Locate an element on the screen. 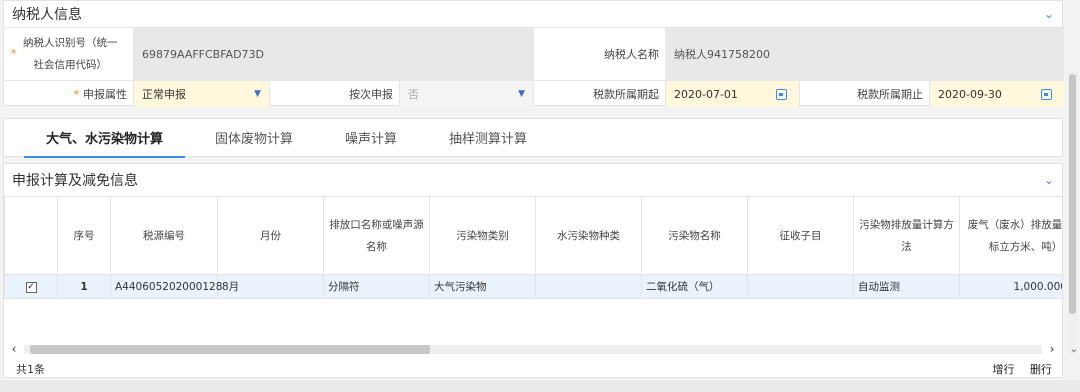  scroll-track is located at coordinates (533, 349).